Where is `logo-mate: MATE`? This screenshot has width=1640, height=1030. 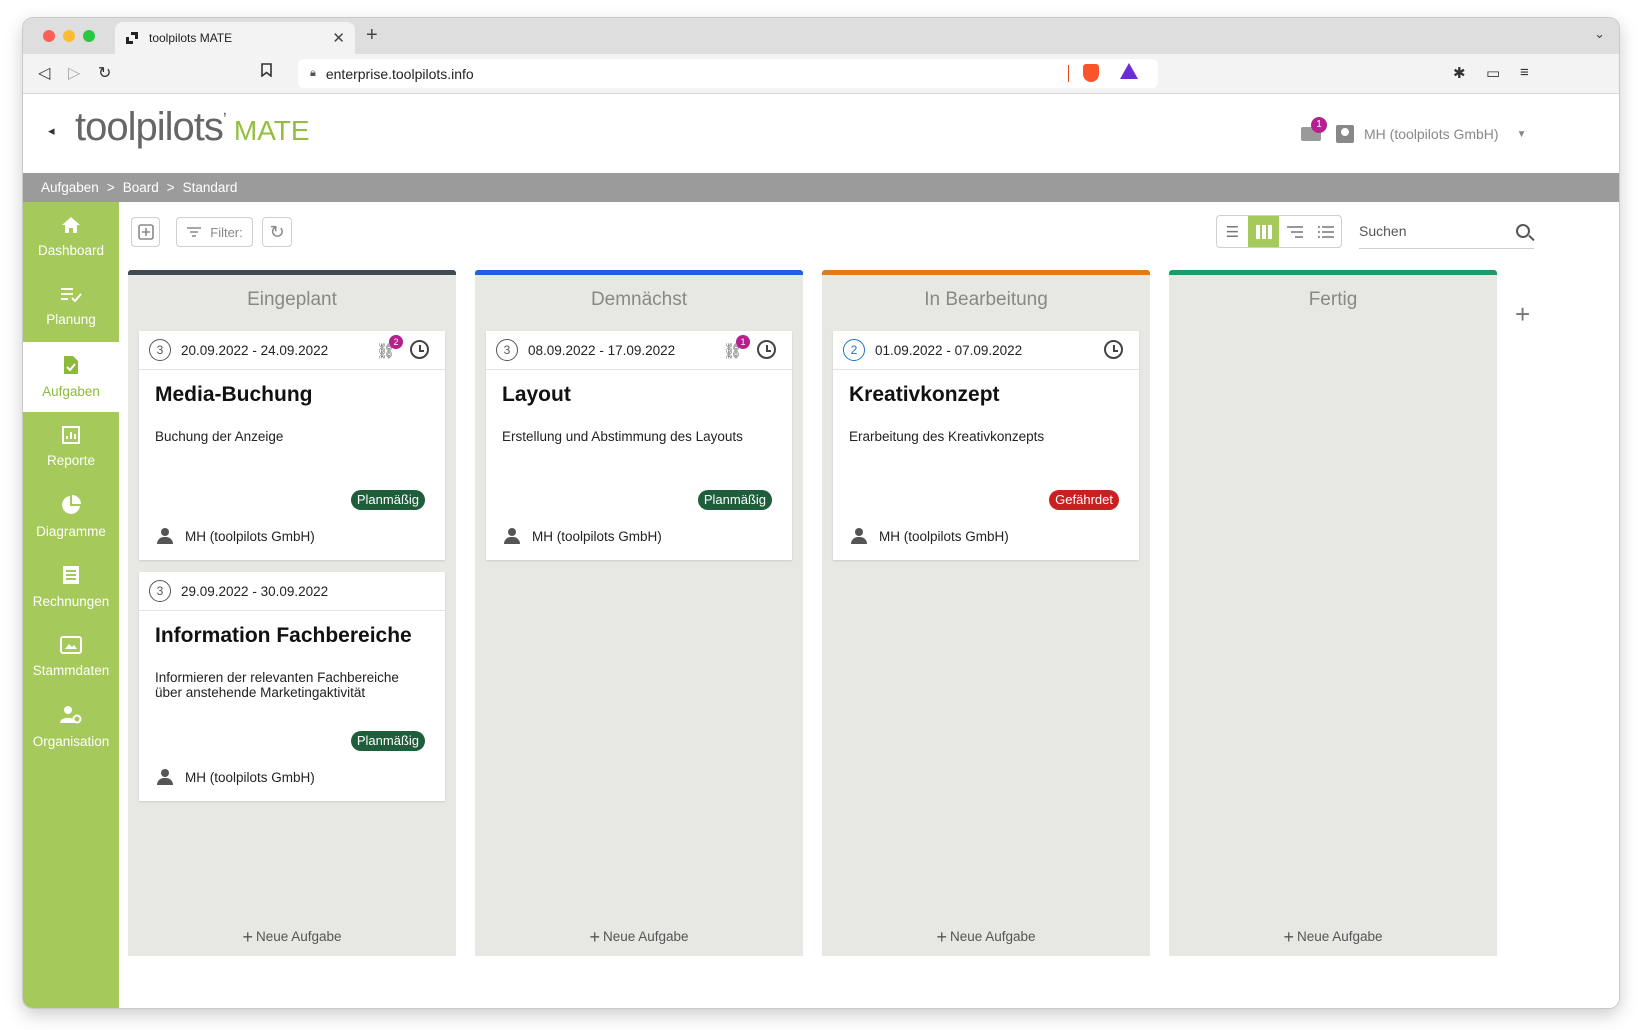 logo-mate: MATE is located at coordinates (271, 130).